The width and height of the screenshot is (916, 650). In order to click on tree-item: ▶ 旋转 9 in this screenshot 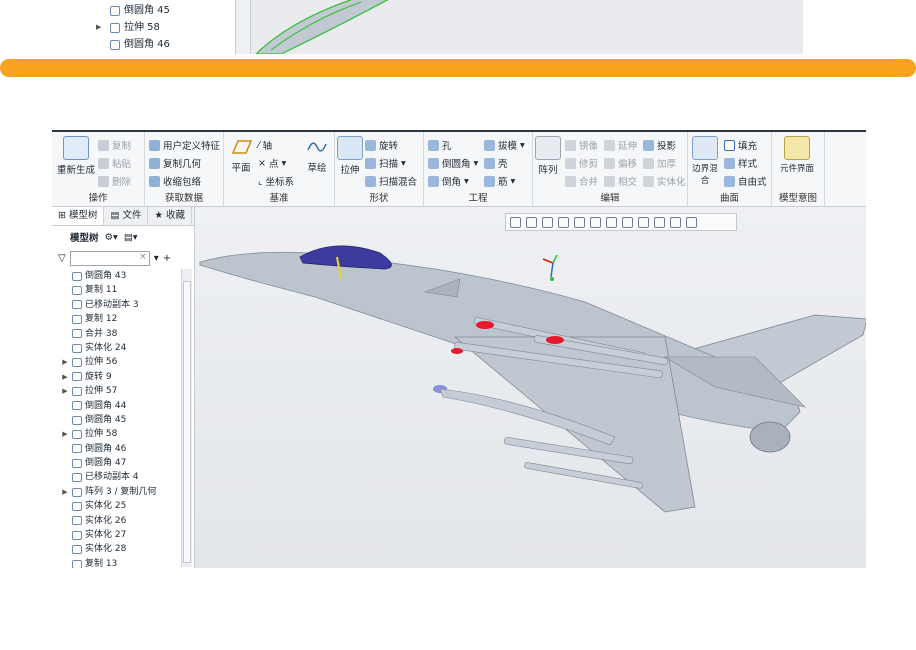, I will do `click(116, 377)`.